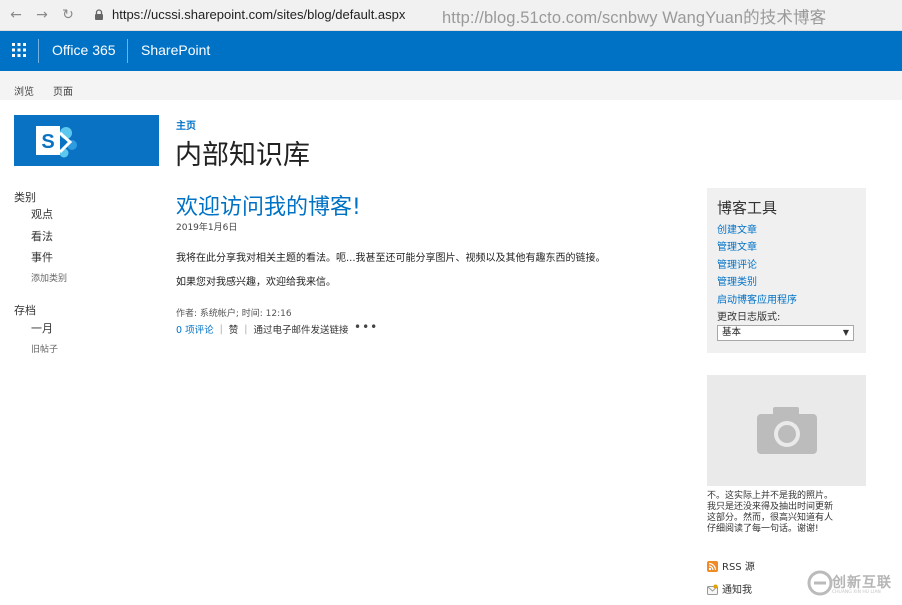  I want to click on nav-item-category: 观点, so click(42, 214).